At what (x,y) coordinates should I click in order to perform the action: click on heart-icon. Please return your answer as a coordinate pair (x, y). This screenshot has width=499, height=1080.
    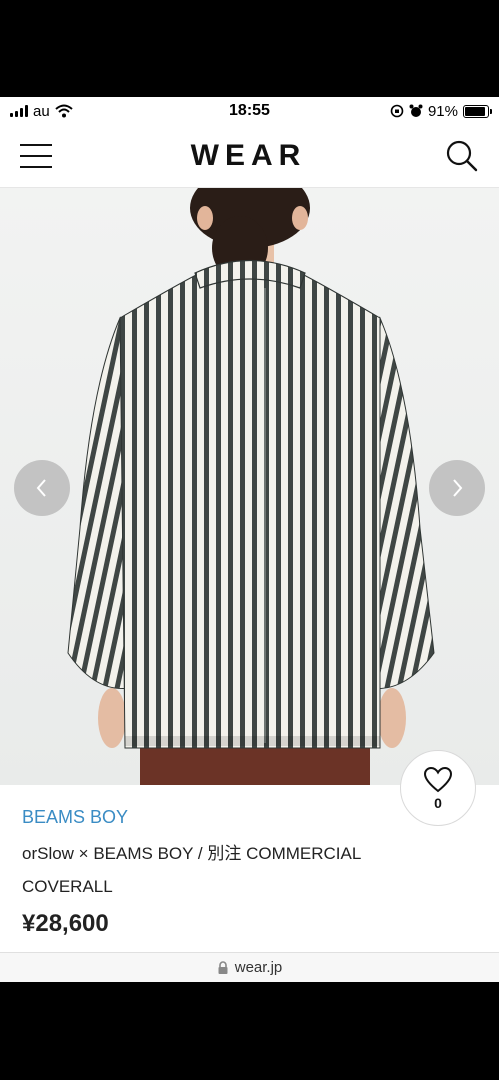
    Looking at the image, I should click on (438, 779).